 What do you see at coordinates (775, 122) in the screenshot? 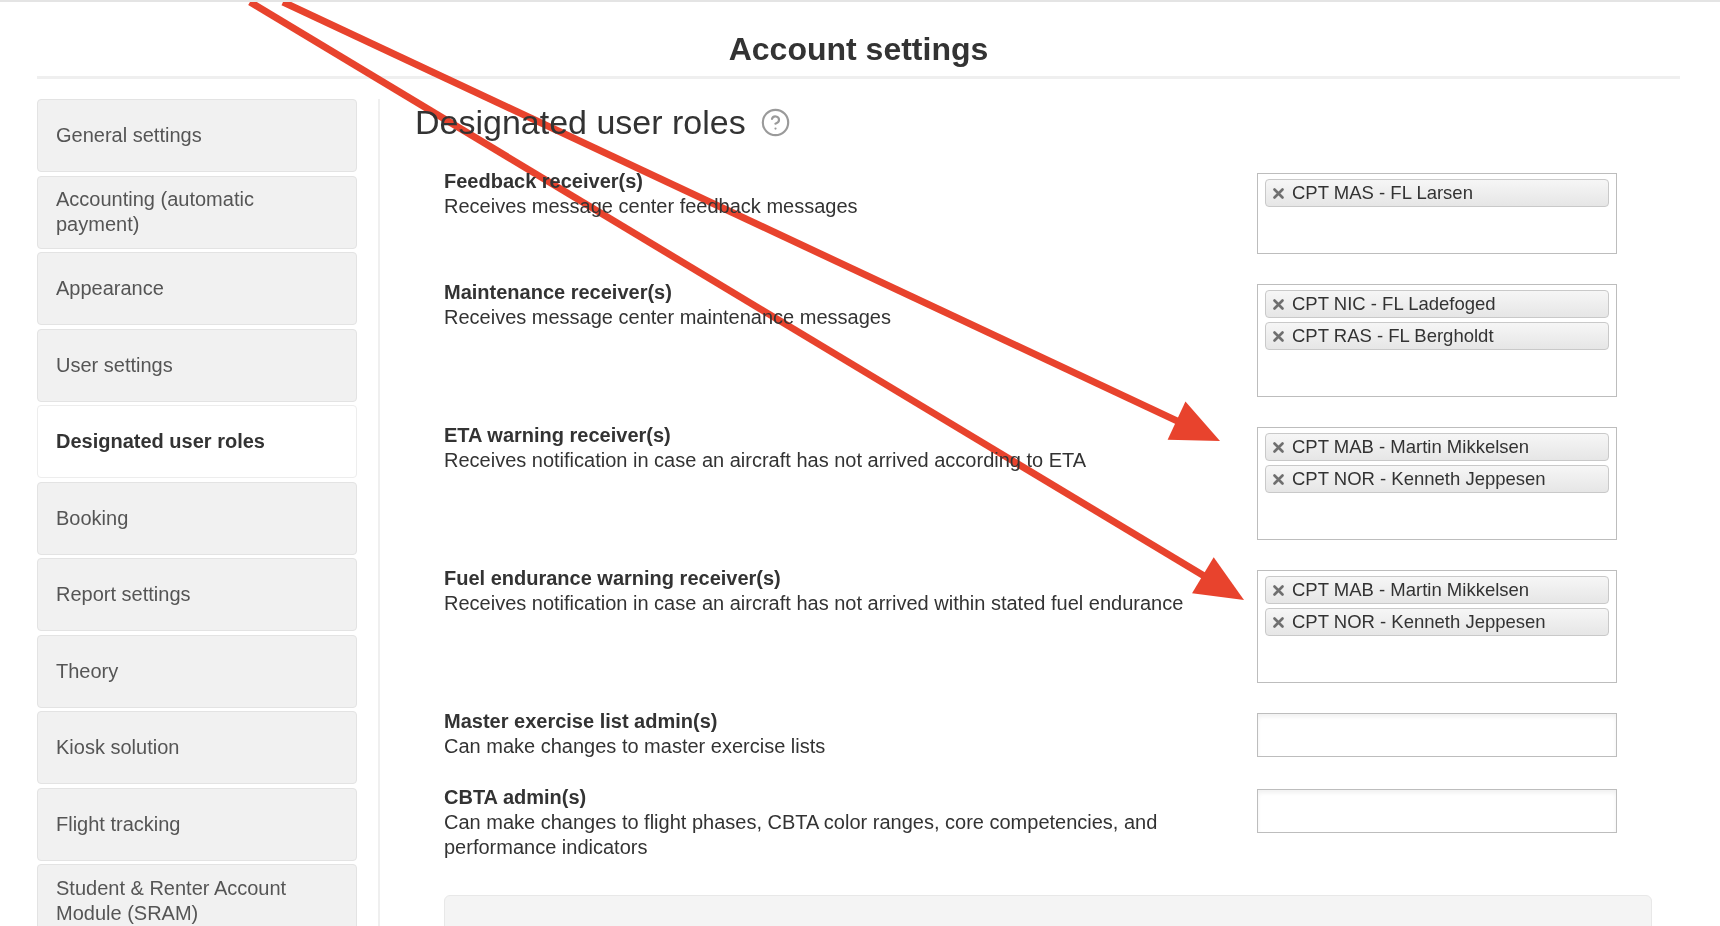
I see `help-icon` at bounding box center [775, 122].